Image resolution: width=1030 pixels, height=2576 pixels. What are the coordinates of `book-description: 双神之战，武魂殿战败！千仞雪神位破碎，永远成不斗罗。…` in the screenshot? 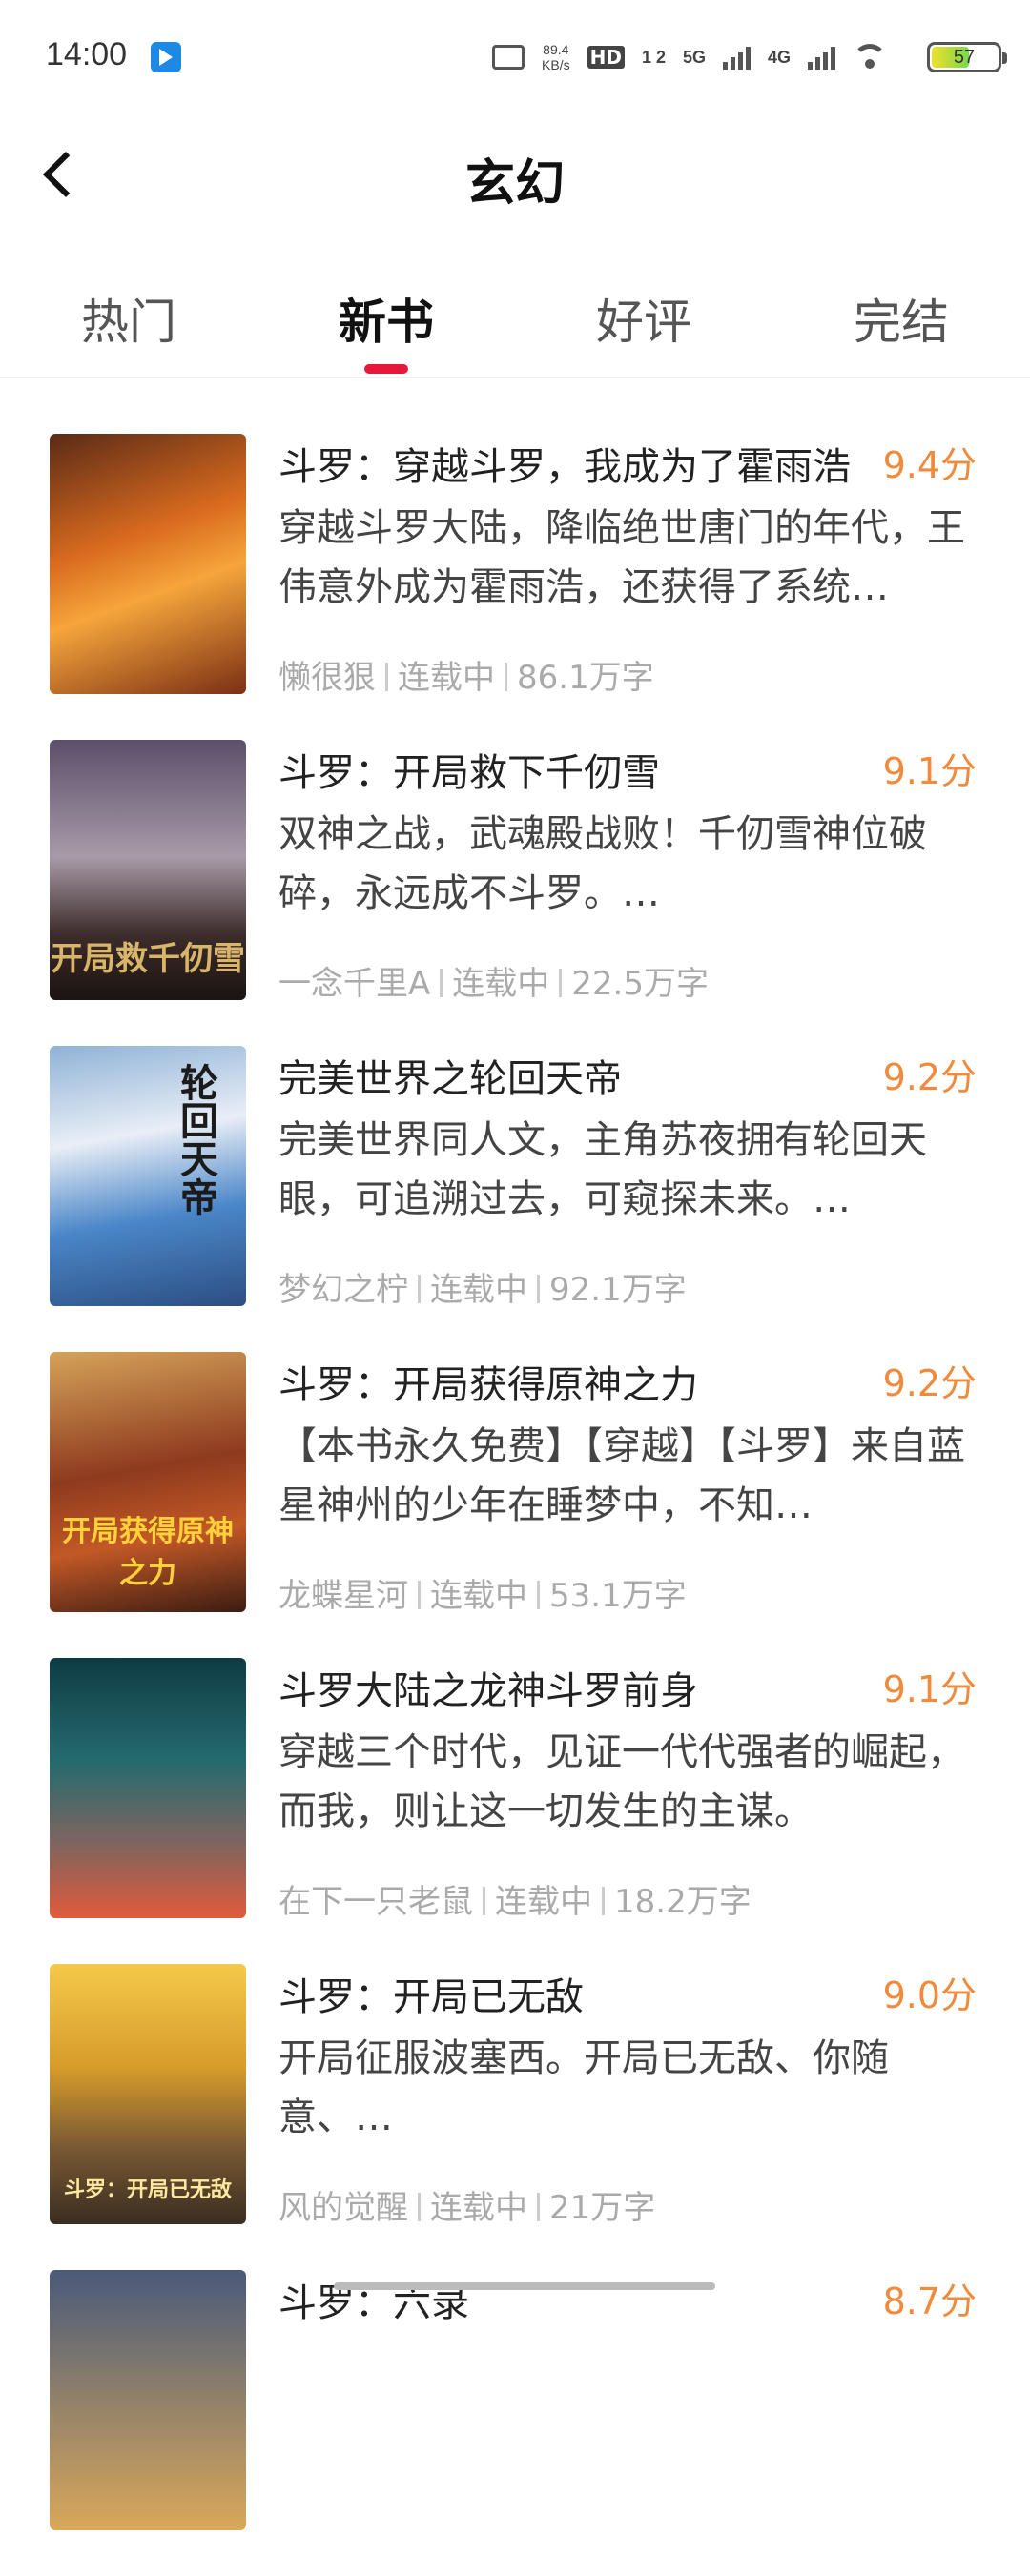 It's located at (602, 863).